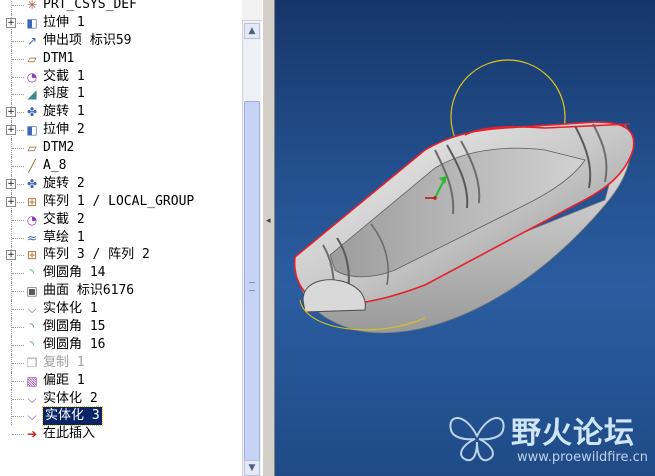 Image resolution: width=655 pixels, height=476 pixels. What do you see at coordinates (32, 6) in the screenshot?
I see `csys-icon: ✳` at bounding box center [32, 6].